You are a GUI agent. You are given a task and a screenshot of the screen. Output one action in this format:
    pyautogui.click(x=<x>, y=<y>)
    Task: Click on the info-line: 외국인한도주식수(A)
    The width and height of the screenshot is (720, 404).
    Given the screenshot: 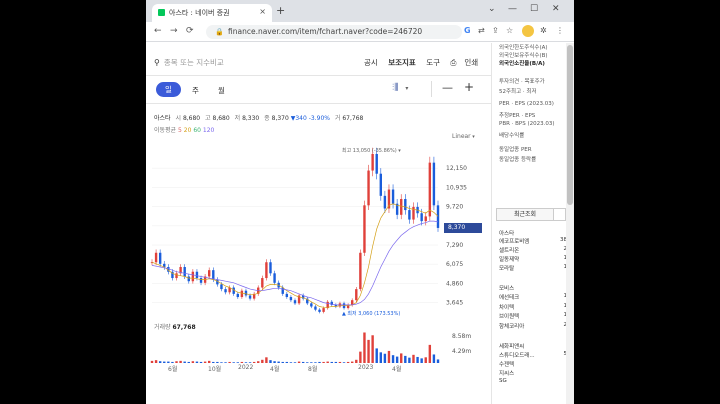 What is the action you would take?
    pyautogui.click(x=523, y=48)
    